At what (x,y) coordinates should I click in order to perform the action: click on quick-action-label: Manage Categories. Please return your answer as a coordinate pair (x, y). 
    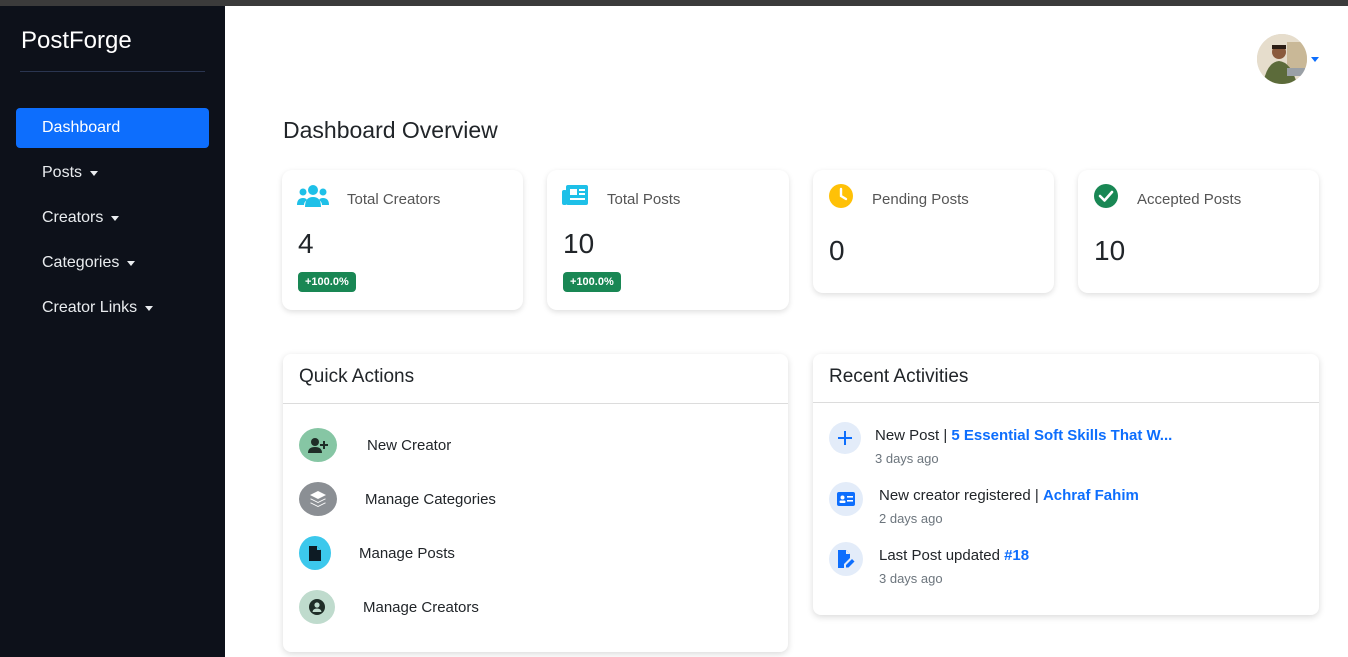
    Looking at the image, I should click on (430, 499).